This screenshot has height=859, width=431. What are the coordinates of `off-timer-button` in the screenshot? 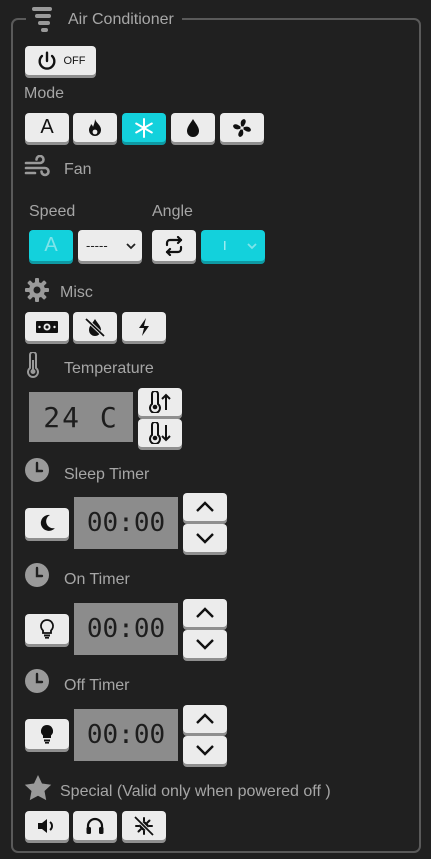 It's located at (47, 734).